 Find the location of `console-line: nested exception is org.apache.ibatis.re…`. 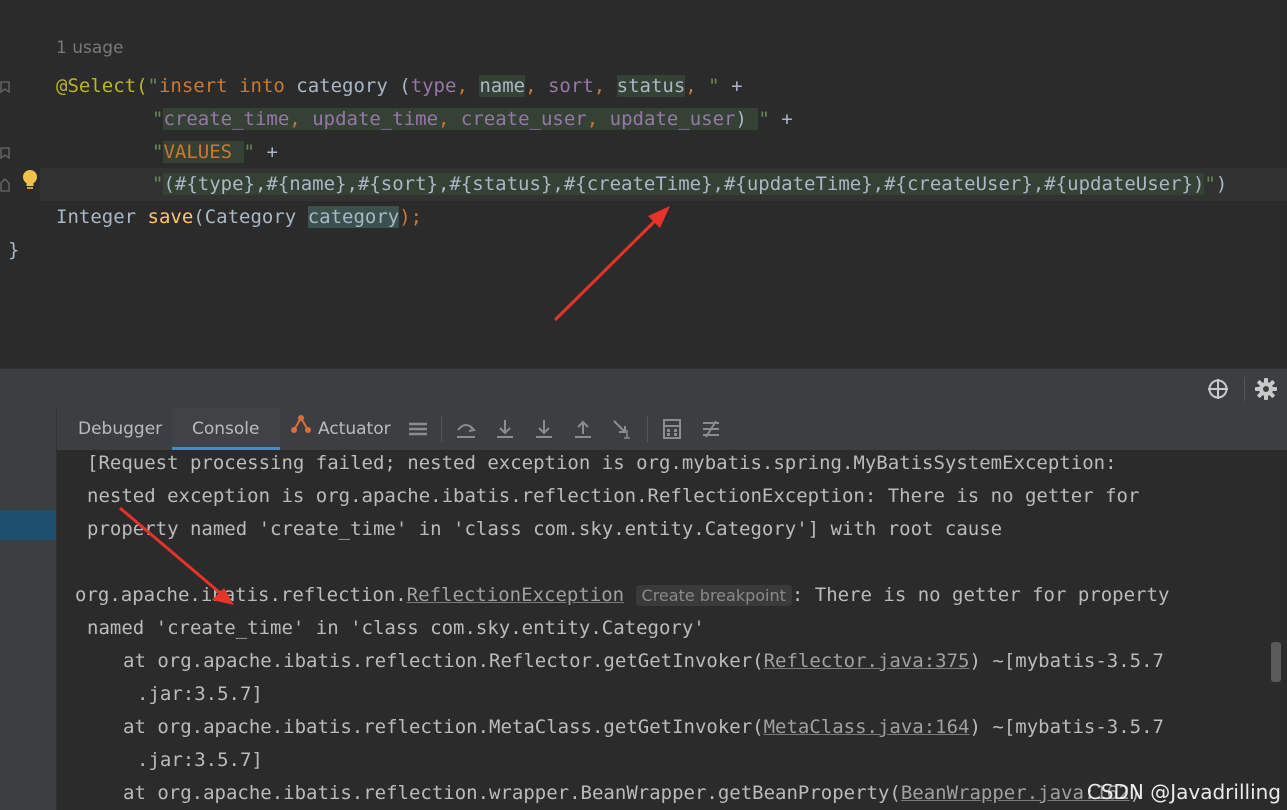

console-line: nested exception is org.apache.ibatis.re… is located at coordinates (613, 496).